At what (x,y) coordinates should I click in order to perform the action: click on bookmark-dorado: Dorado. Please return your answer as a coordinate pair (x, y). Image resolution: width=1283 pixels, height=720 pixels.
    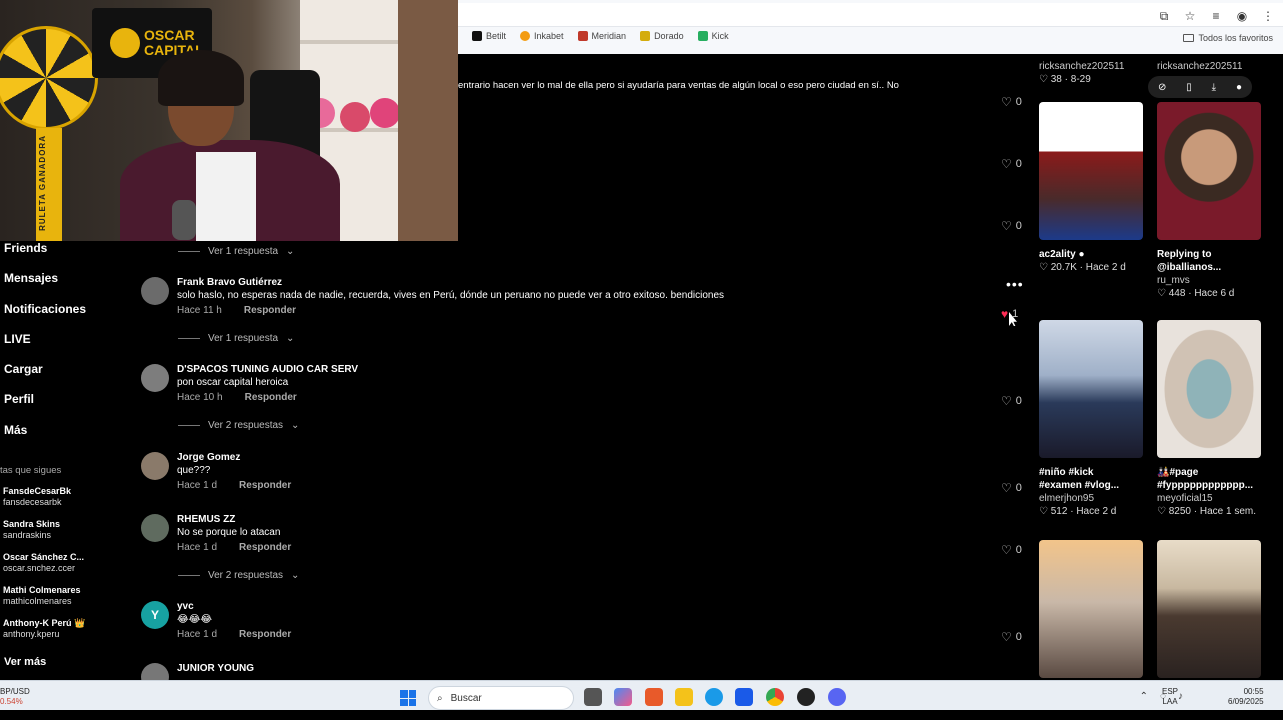
    Looking at the image, I should click on (662, 36).